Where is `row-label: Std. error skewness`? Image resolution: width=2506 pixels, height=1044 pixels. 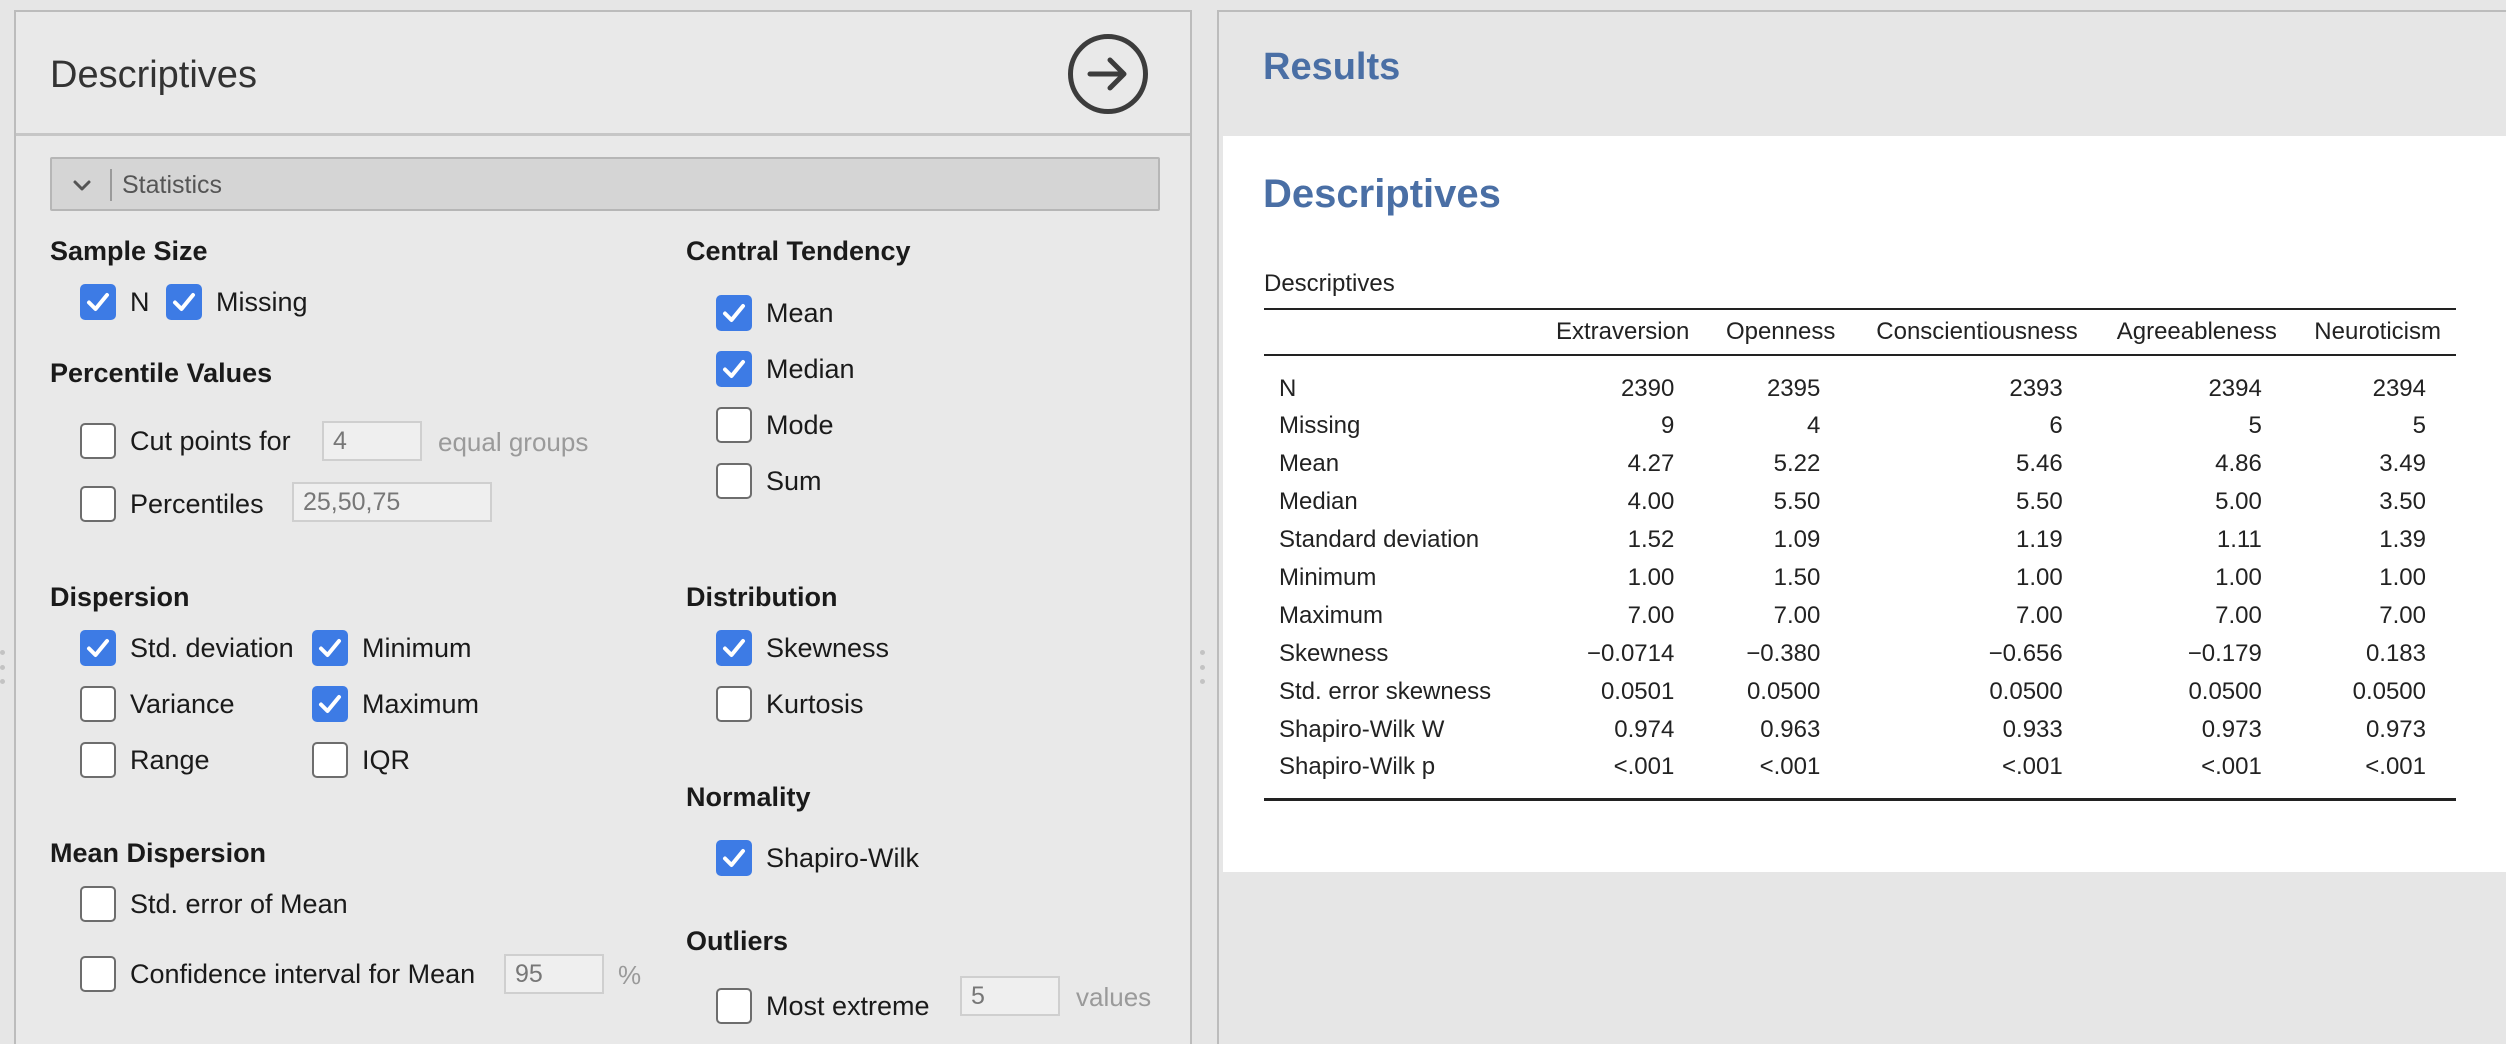
row-label: Std. error skewness is located at coordinates (1385, 691).